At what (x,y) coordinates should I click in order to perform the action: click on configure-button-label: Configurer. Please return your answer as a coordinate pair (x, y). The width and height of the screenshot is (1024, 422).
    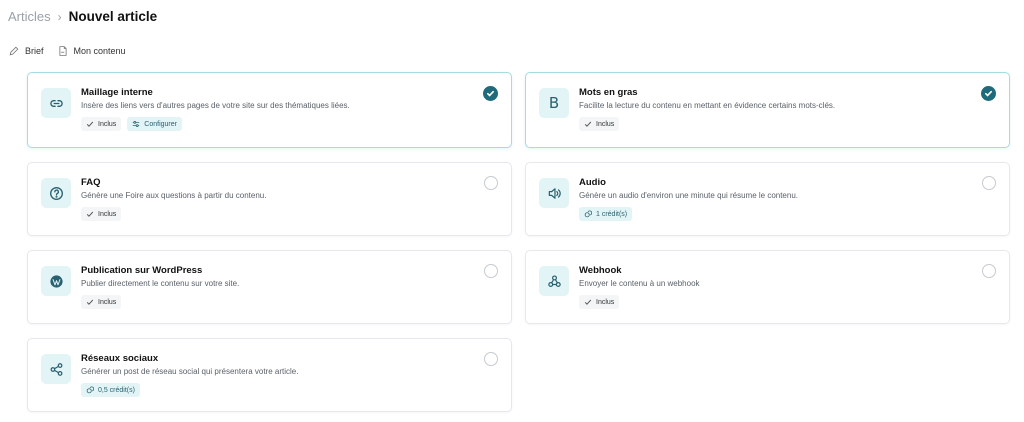
    Looking at the image, I should click on (160, 124).